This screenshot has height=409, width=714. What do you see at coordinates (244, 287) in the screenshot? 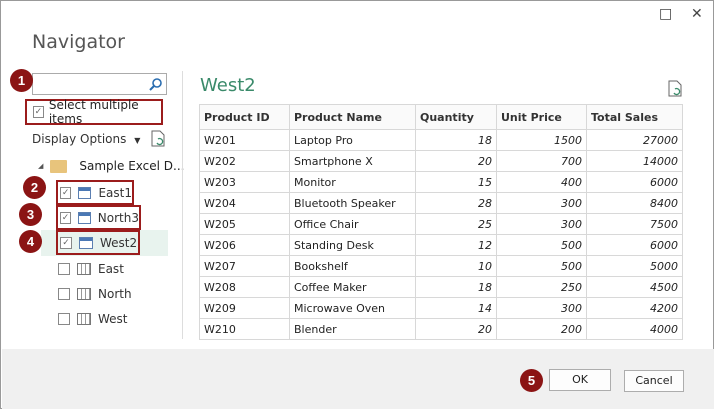
I see `table-cell: W208` at bounding box center [244, 287].